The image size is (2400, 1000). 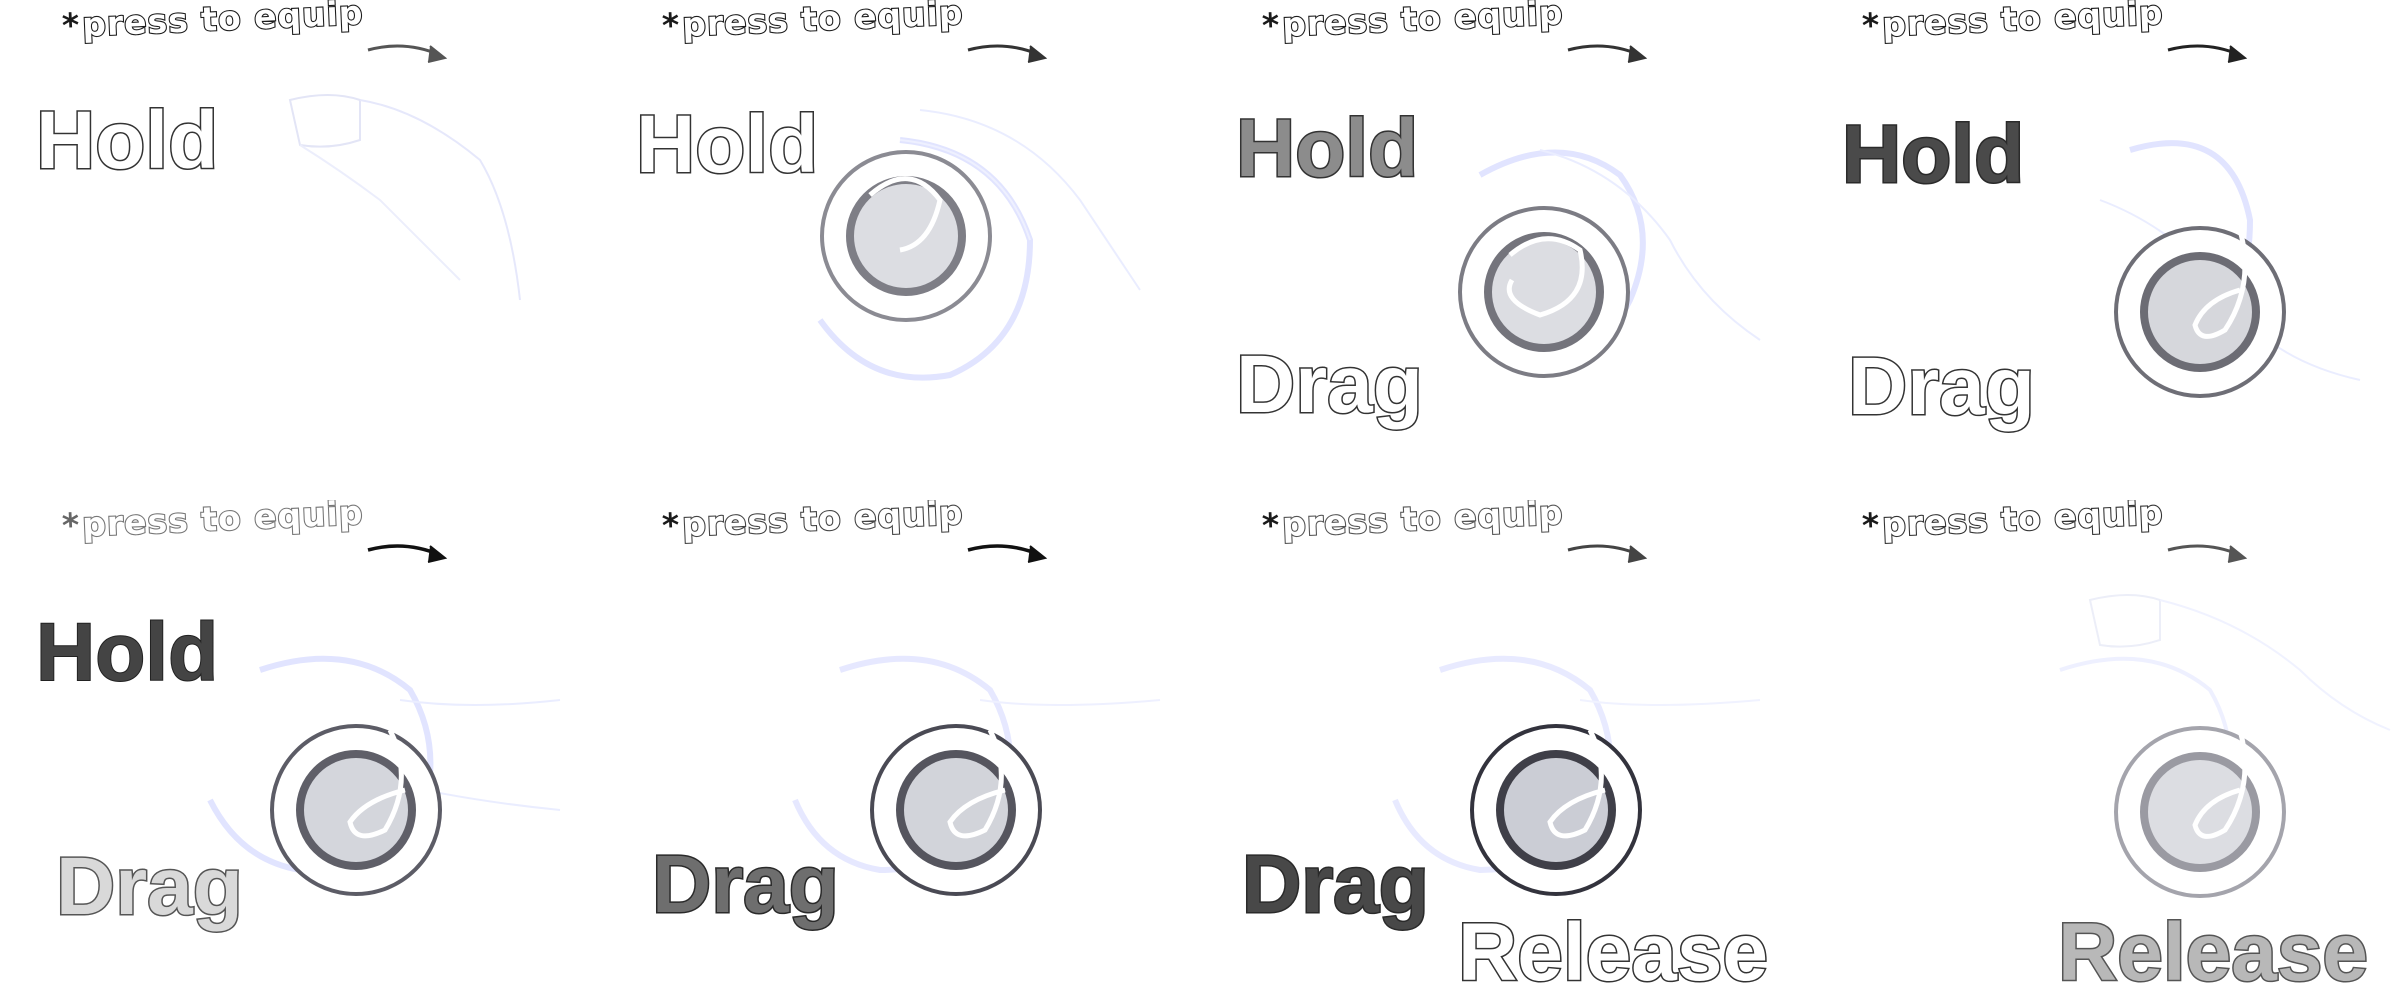 I want to click on frame-5: *press to equip Hold Drag, so click(x=300, y=750).